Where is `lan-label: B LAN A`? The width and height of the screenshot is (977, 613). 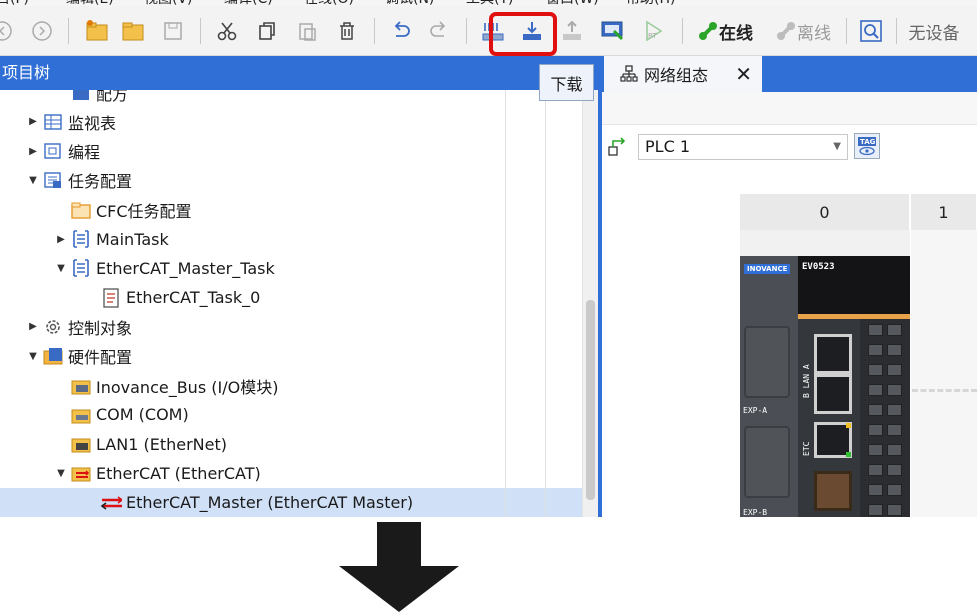 lan-label: B LAN A is located at coordinates (806, 381).